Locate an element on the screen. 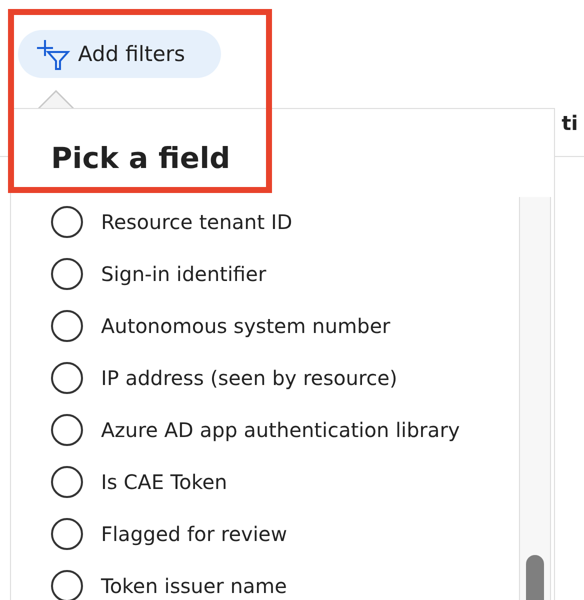 Image resolution: width=584 pixels, height=600 pixels. add-filter-icon is located at coordinates (54, 54).